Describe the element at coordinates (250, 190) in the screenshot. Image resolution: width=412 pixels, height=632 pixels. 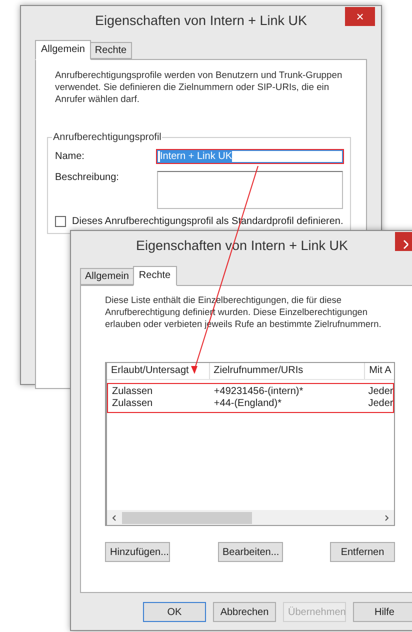
I see `description-field` at that location.